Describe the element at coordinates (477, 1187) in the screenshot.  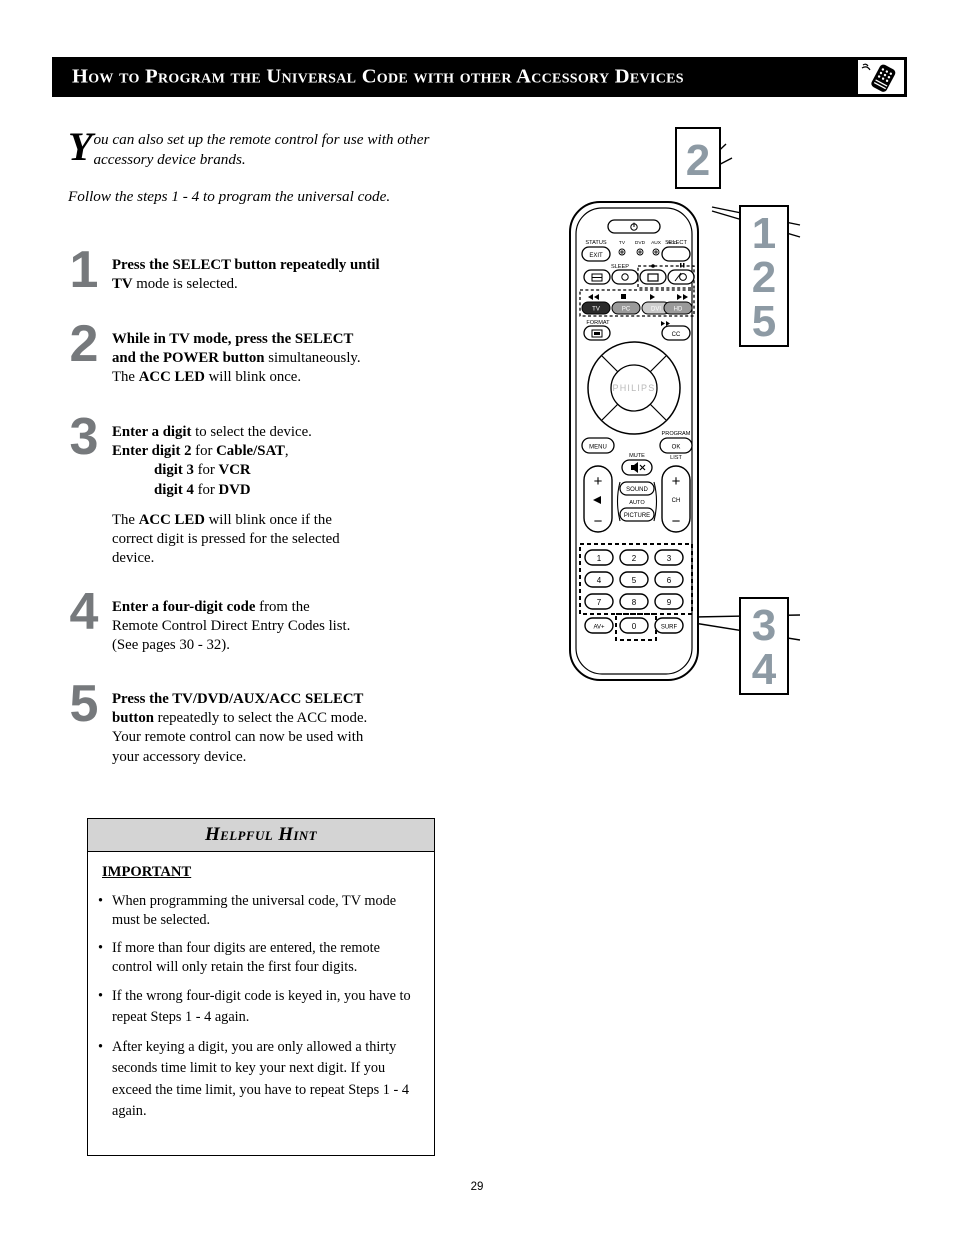
I see `page-number: 29` at that location.